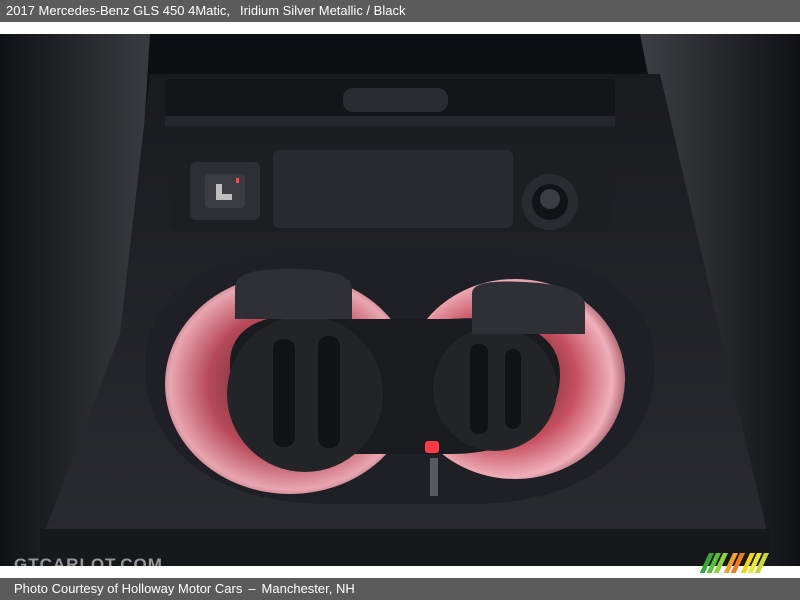 This screenshot has width=800, height=600. Describe the element at coordinates (432, 447) in the screenshot. I see `indicator-light` at that location.